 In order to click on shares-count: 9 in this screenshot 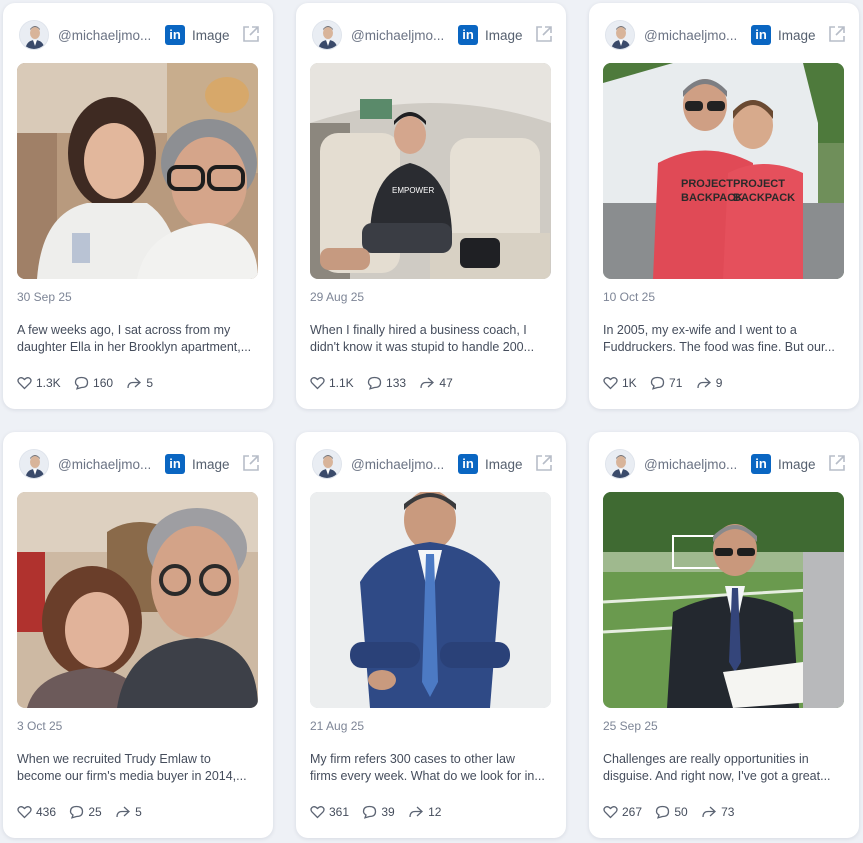, I will do `click(719, 383)`.